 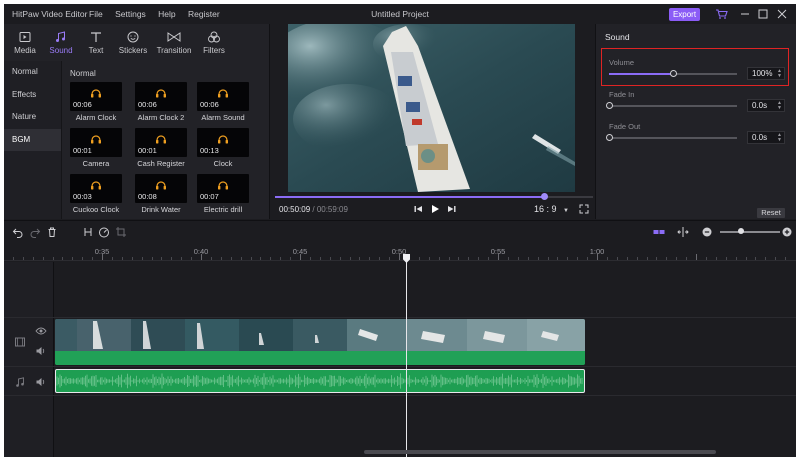 I want to click on volume-value-field: 100% ▲ ▼, so click(x=766, y=73).